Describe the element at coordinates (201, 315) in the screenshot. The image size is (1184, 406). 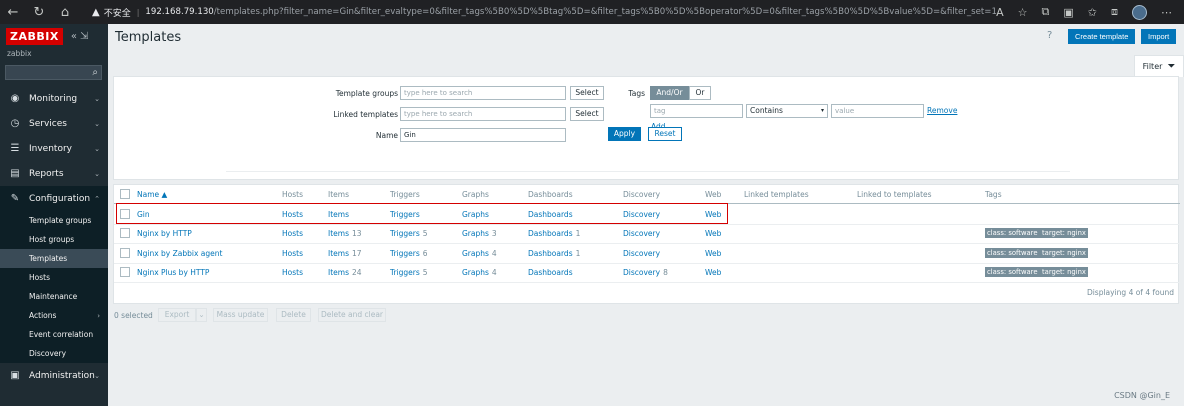
I see `export-dropdown-icon: ⌄` at that location.